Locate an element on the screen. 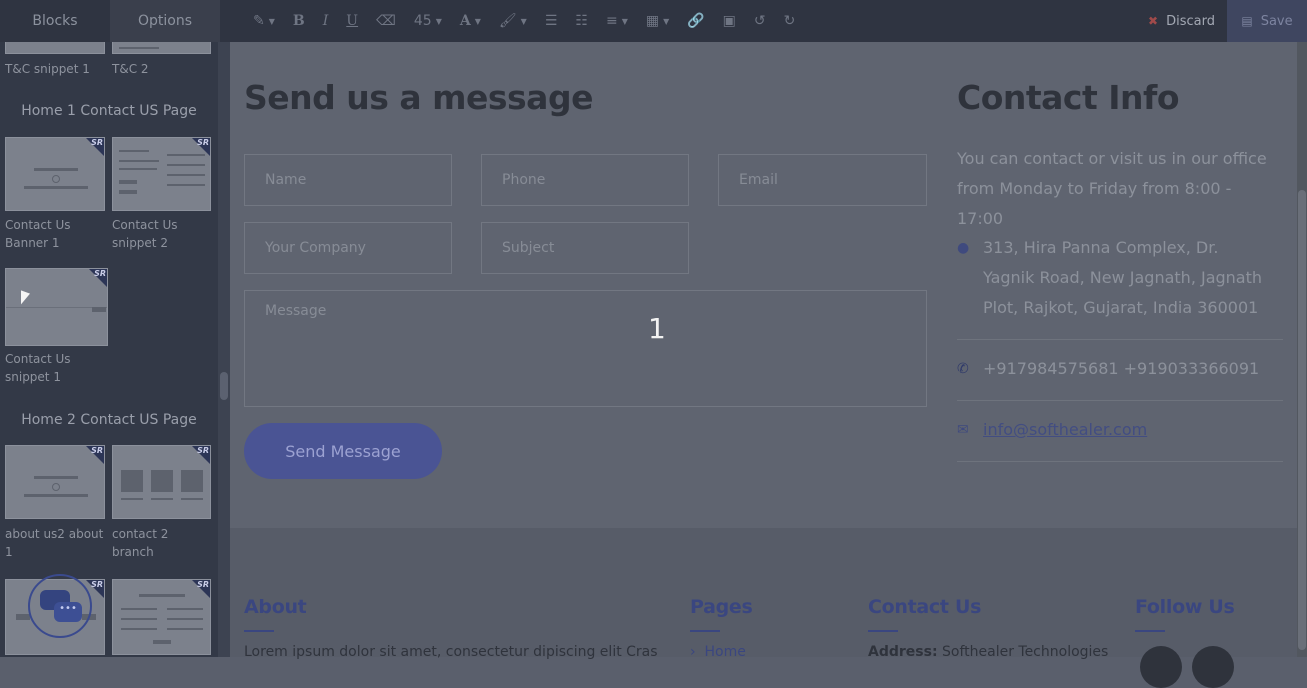 This screenshot has height=688, width=1307. undo-button: ↺ is located at coordinates (760, 21).